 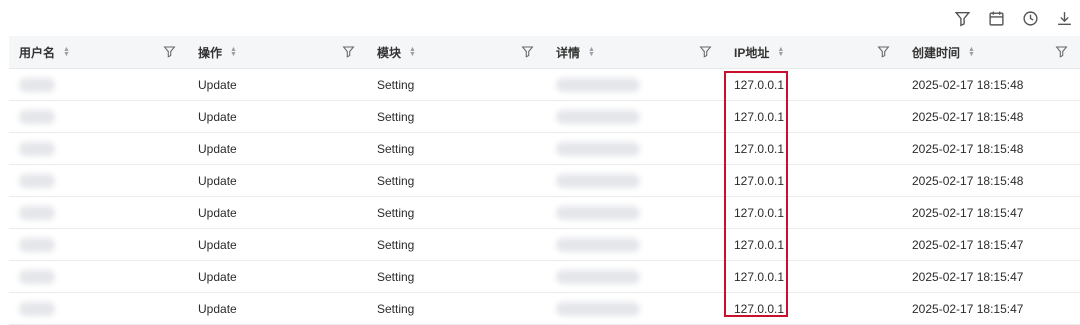 I want to click on column-header-label: 模块, so click(x=389, y=52).